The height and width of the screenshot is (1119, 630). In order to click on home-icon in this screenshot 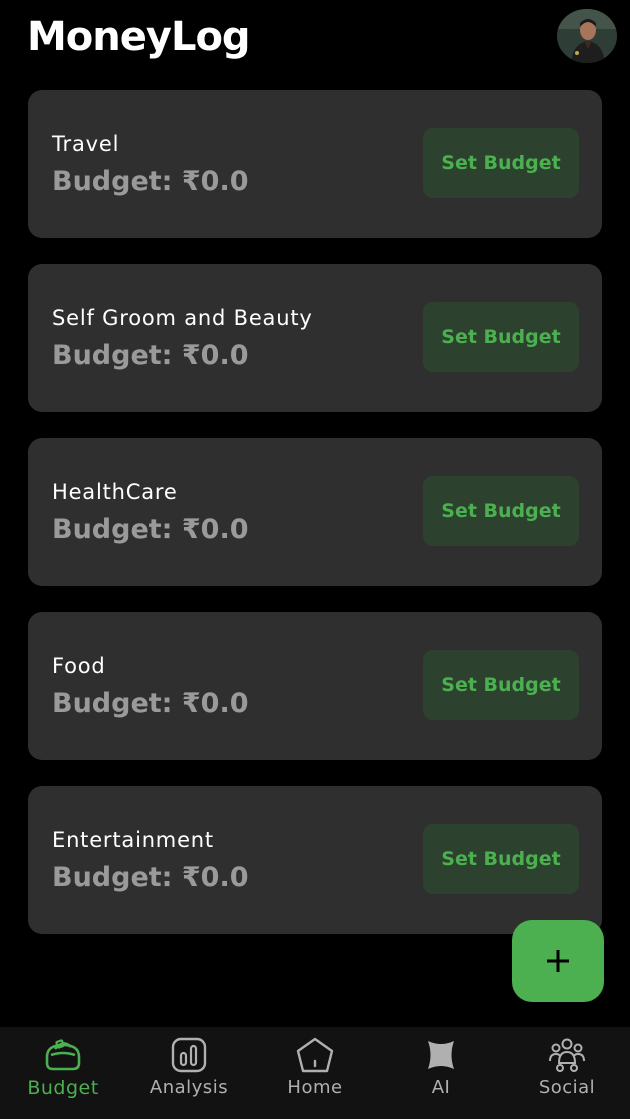, I will do `click(315, 1055)`.